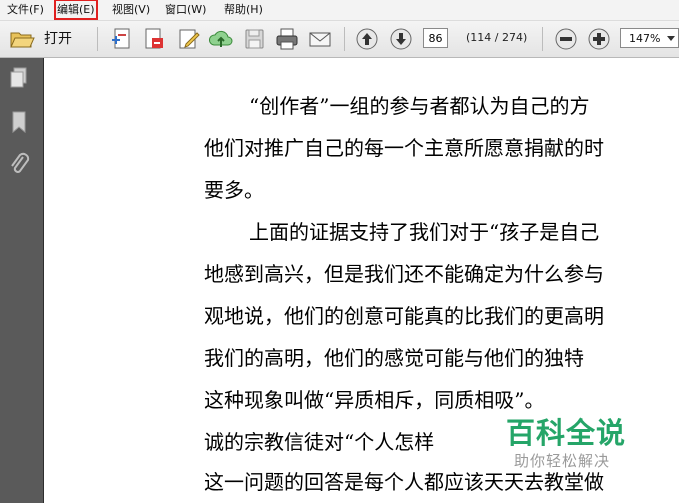 The width and height of the screenshot is (679, 503). Describe the element at coordinates (221, 39) in the screenshot. I see `upload-icon` at that location.